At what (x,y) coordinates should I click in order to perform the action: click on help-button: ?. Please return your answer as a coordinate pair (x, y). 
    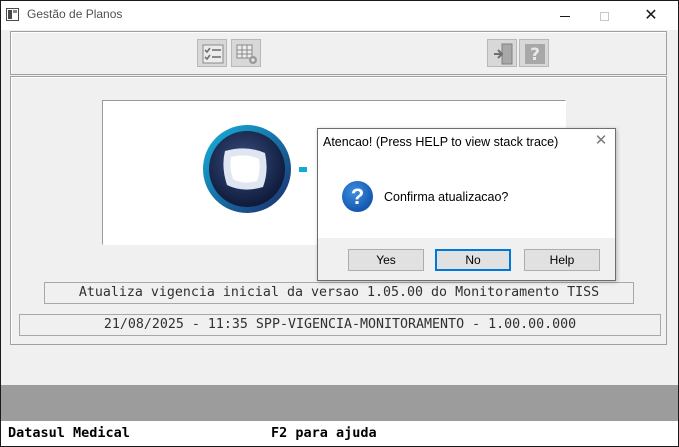
    Looking at the image, I should click on (534, 53).